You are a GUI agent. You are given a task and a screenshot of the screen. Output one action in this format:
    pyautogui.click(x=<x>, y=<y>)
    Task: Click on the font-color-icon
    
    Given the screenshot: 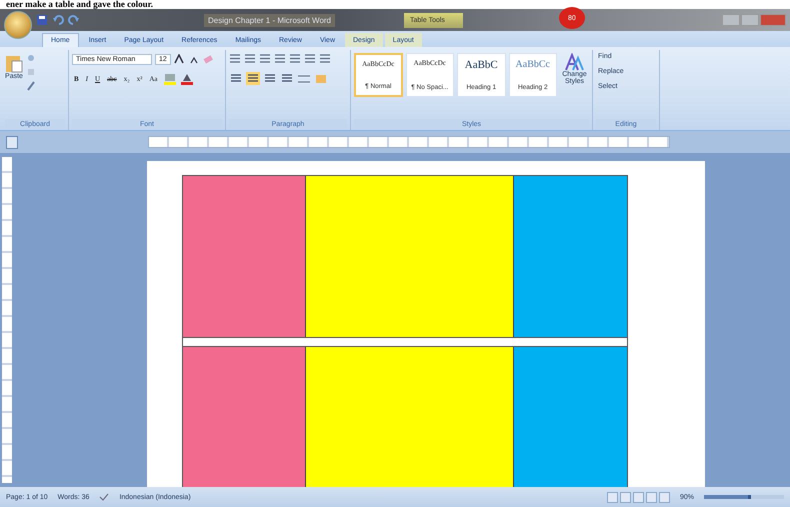 What is the action you would take?
    pyautogui.click(x=187, y=79)
    